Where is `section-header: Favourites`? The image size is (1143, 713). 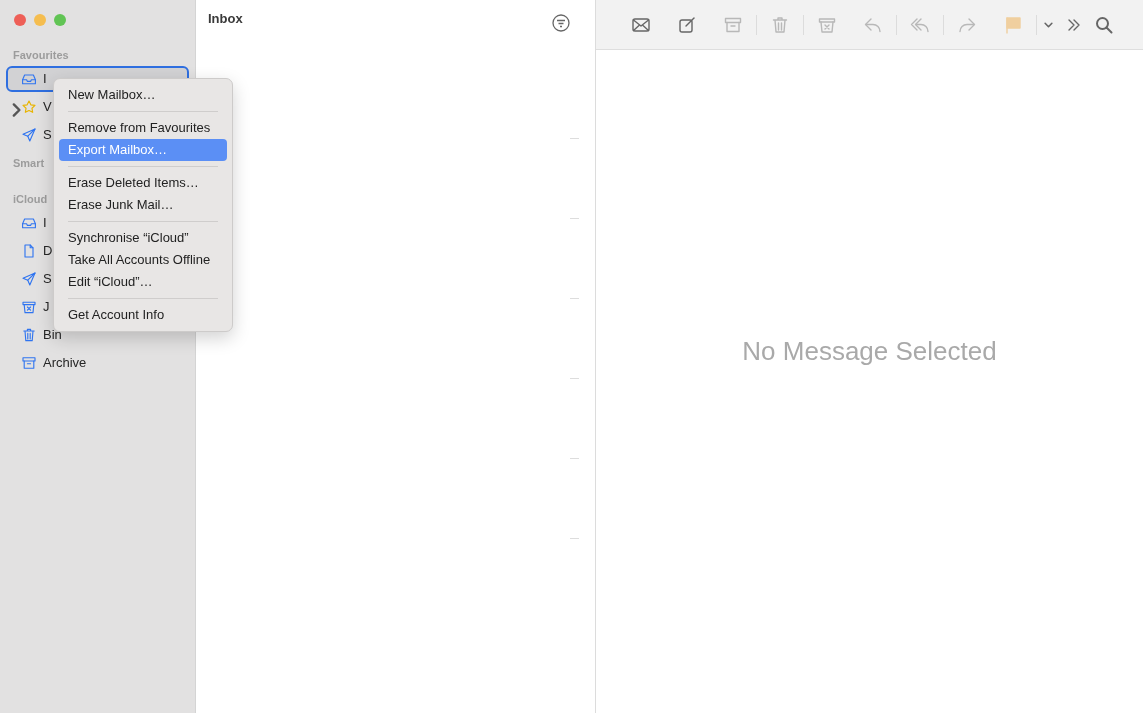
section-header: Favourites is located at coordinates (41, 55).